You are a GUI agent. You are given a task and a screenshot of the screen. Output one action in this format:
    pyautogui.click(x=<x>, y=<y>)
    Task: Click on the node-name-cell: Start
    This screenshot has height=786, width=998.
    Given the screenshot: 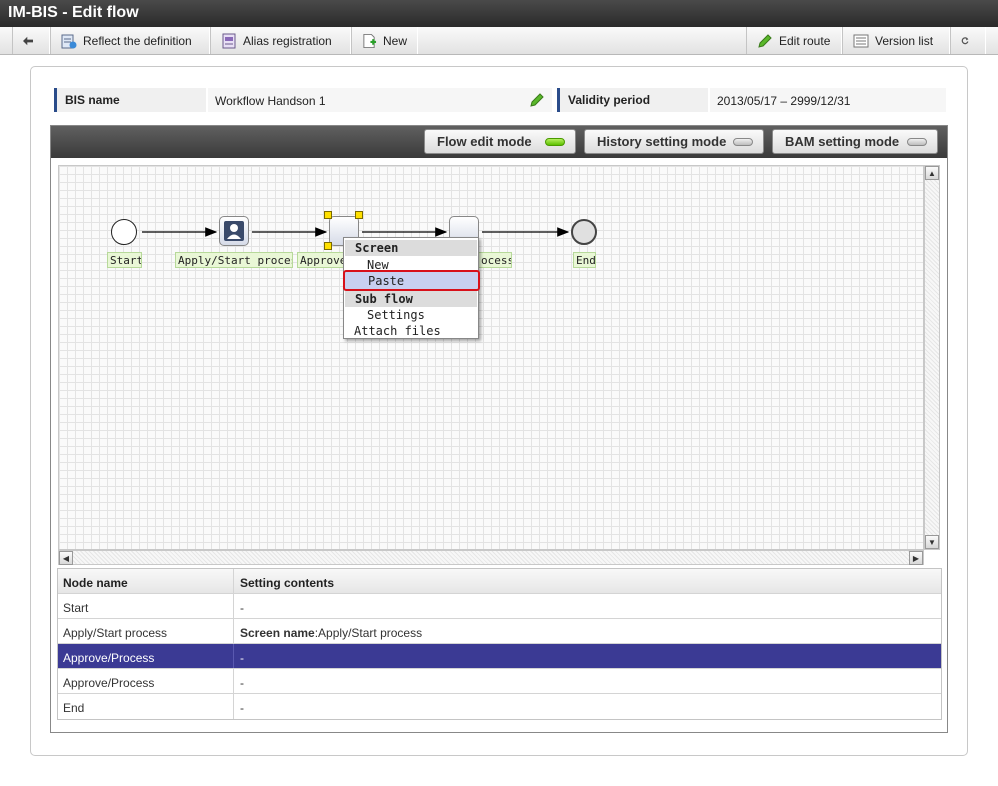 What is the action you would take?
    pyautogui.click(x=146, y=606)
    